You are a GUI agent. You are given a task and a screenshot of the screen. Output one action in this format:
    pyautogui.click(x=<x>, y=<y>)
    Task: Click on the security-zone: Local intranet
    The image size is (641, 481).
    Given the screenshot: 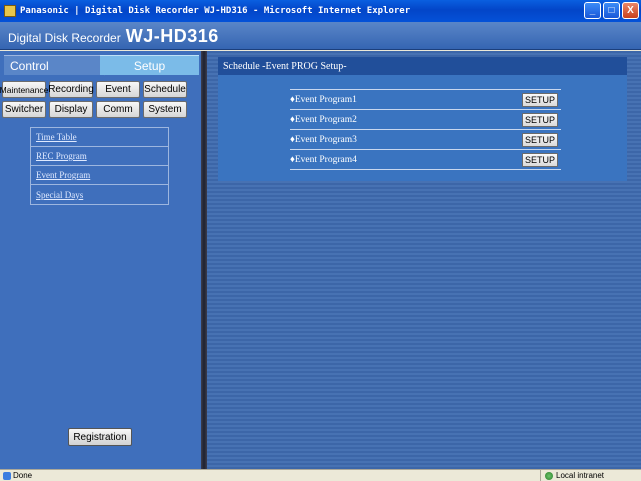 What is the action you would take?
    pyautogui.click(x=572, y=475)
    